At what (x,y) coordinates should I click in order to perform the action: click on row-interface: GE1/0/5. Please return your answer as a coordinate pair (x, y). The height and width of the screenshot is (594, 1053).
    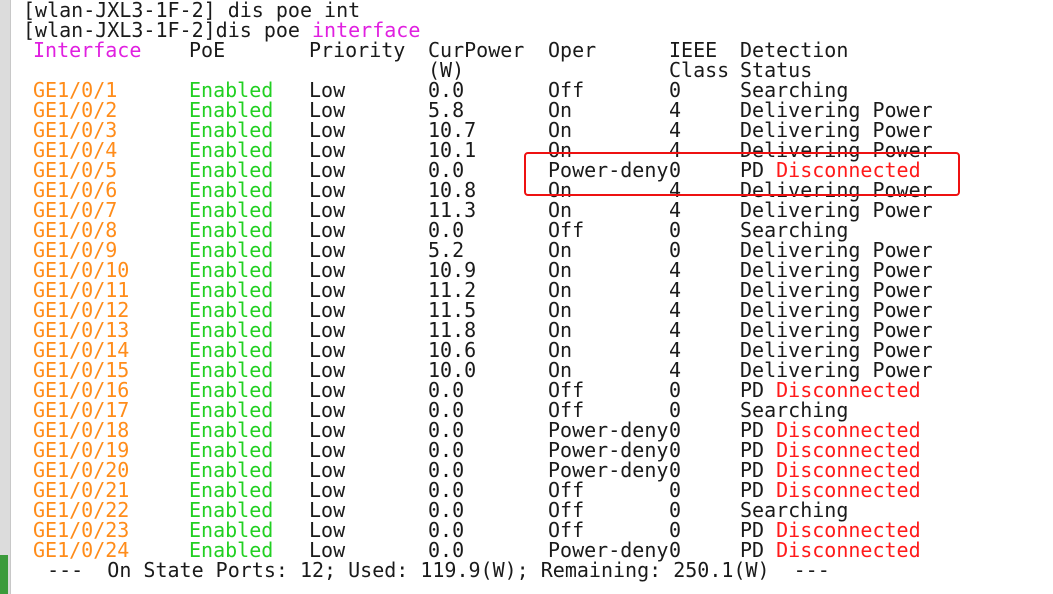
    Looking at the image, I should click on (75, 170).